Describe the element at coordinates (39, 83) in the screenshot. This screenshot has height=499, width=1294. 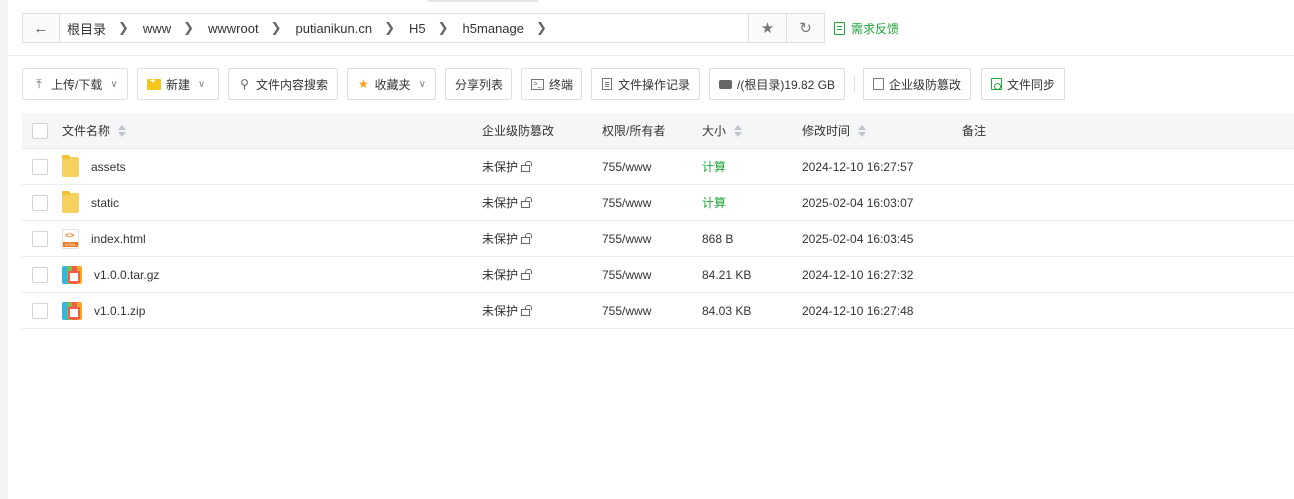
I see `upload-icon: ⤒` at that location.